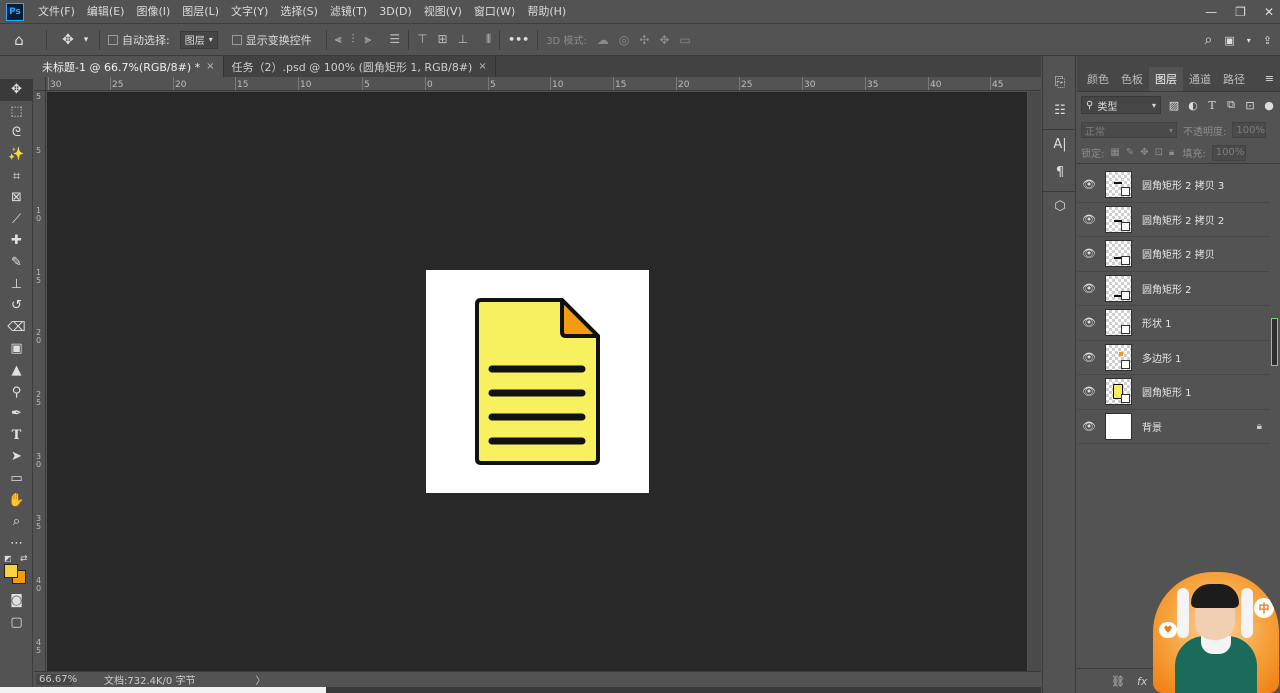 This screenshot has width=1280, height=693. Describe the element at coordinates (443, 12) in the screenshot. I see `menu-view: 视图(V)` at that location.